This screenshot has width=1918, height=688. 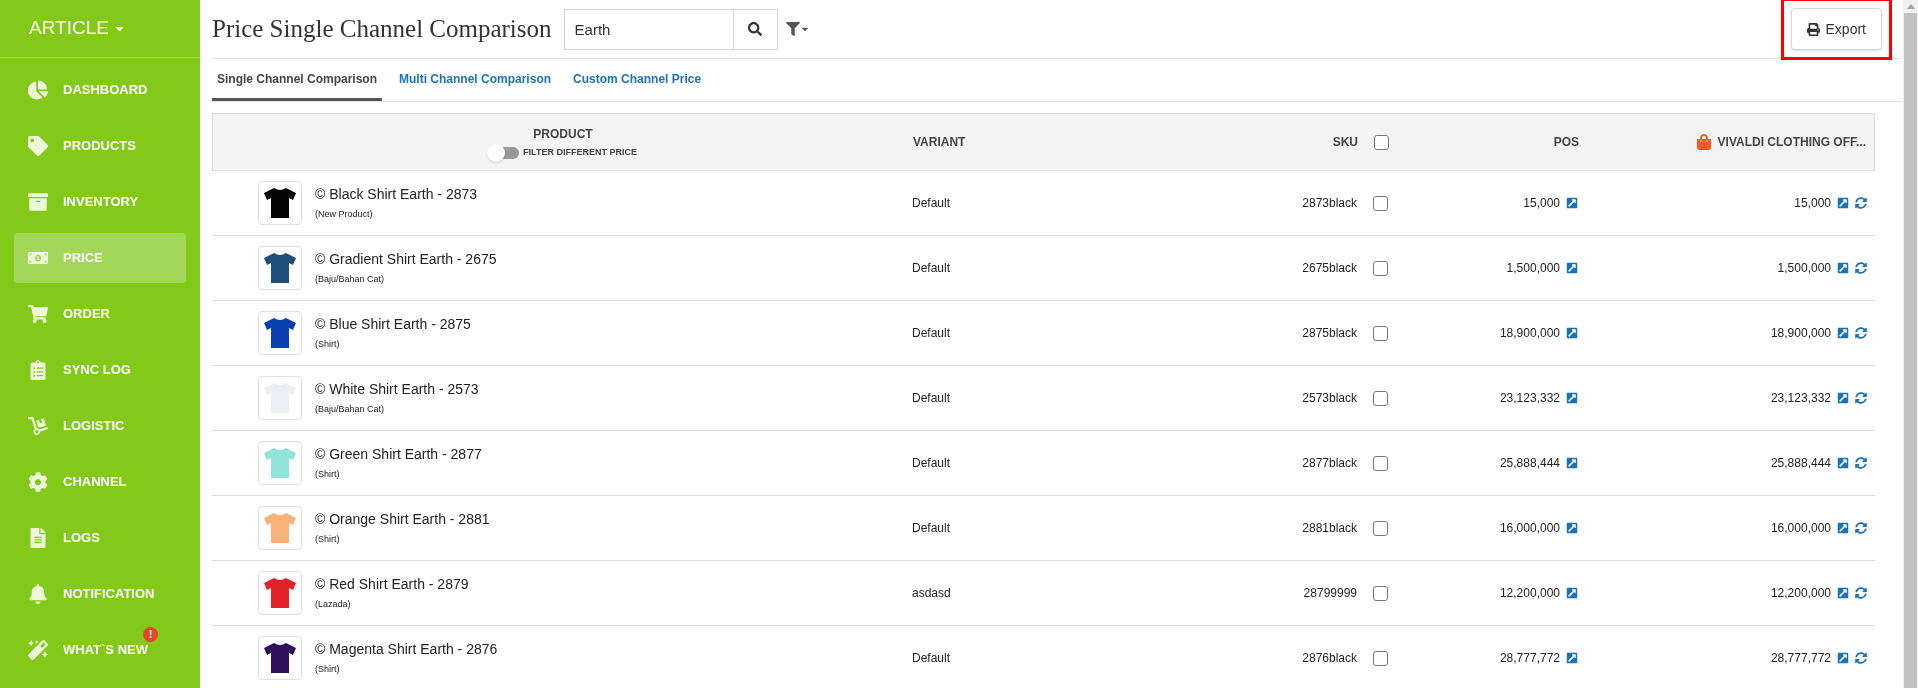 I want to click on shopping-bag-icon, so click(x=1703, y=142).